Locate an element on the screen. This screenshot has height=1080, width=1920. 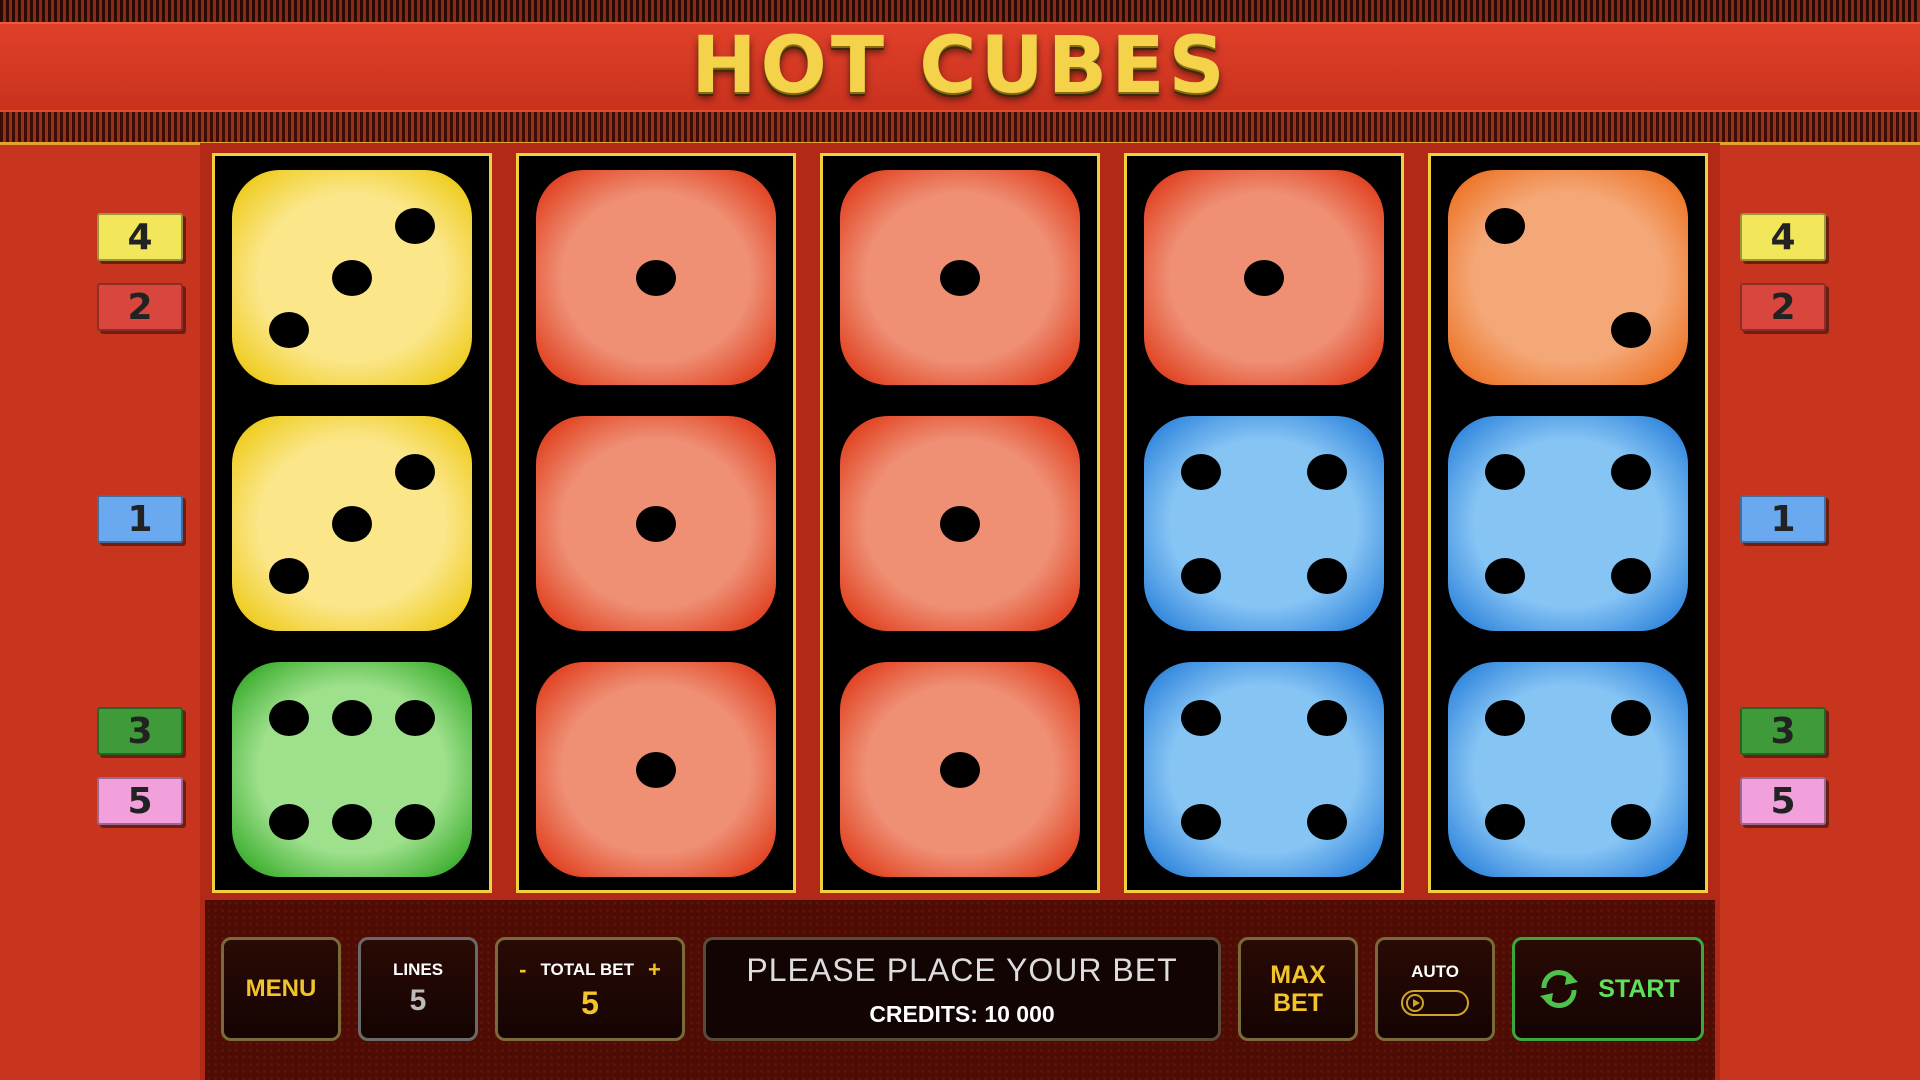
bet-increase-button: + is located at coordinates (654, 970).